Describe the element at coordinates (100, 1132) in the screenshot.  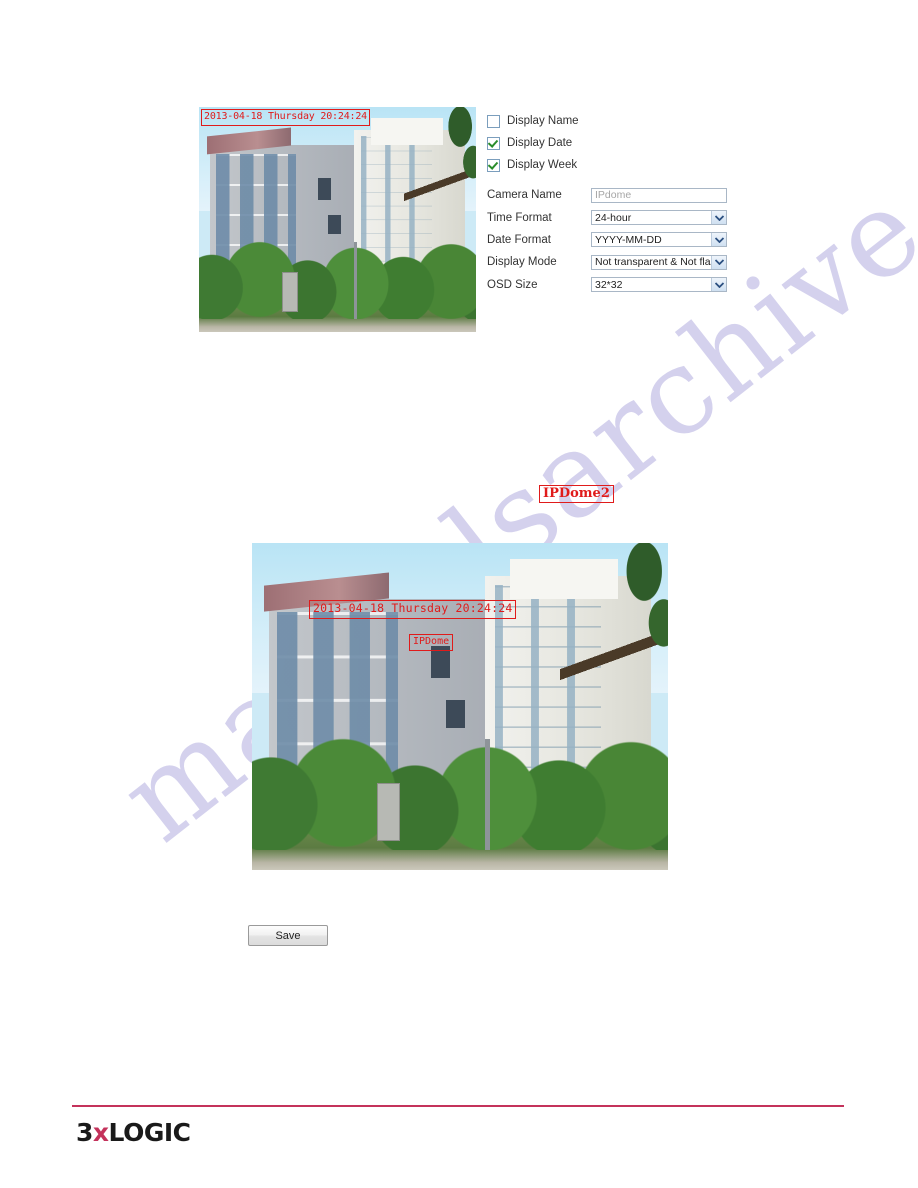
I see `logo-x: x` at that location.